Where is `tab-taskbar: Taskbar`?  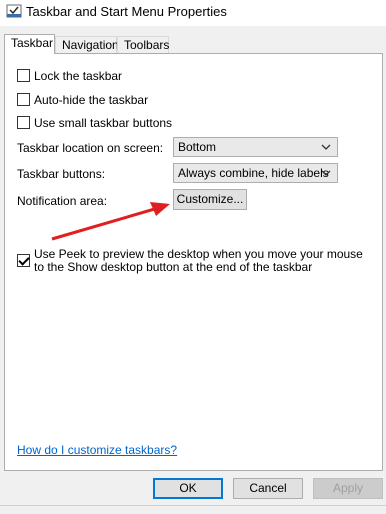 tab-taskbar: Taskbar is located at coordinates (29, 44).